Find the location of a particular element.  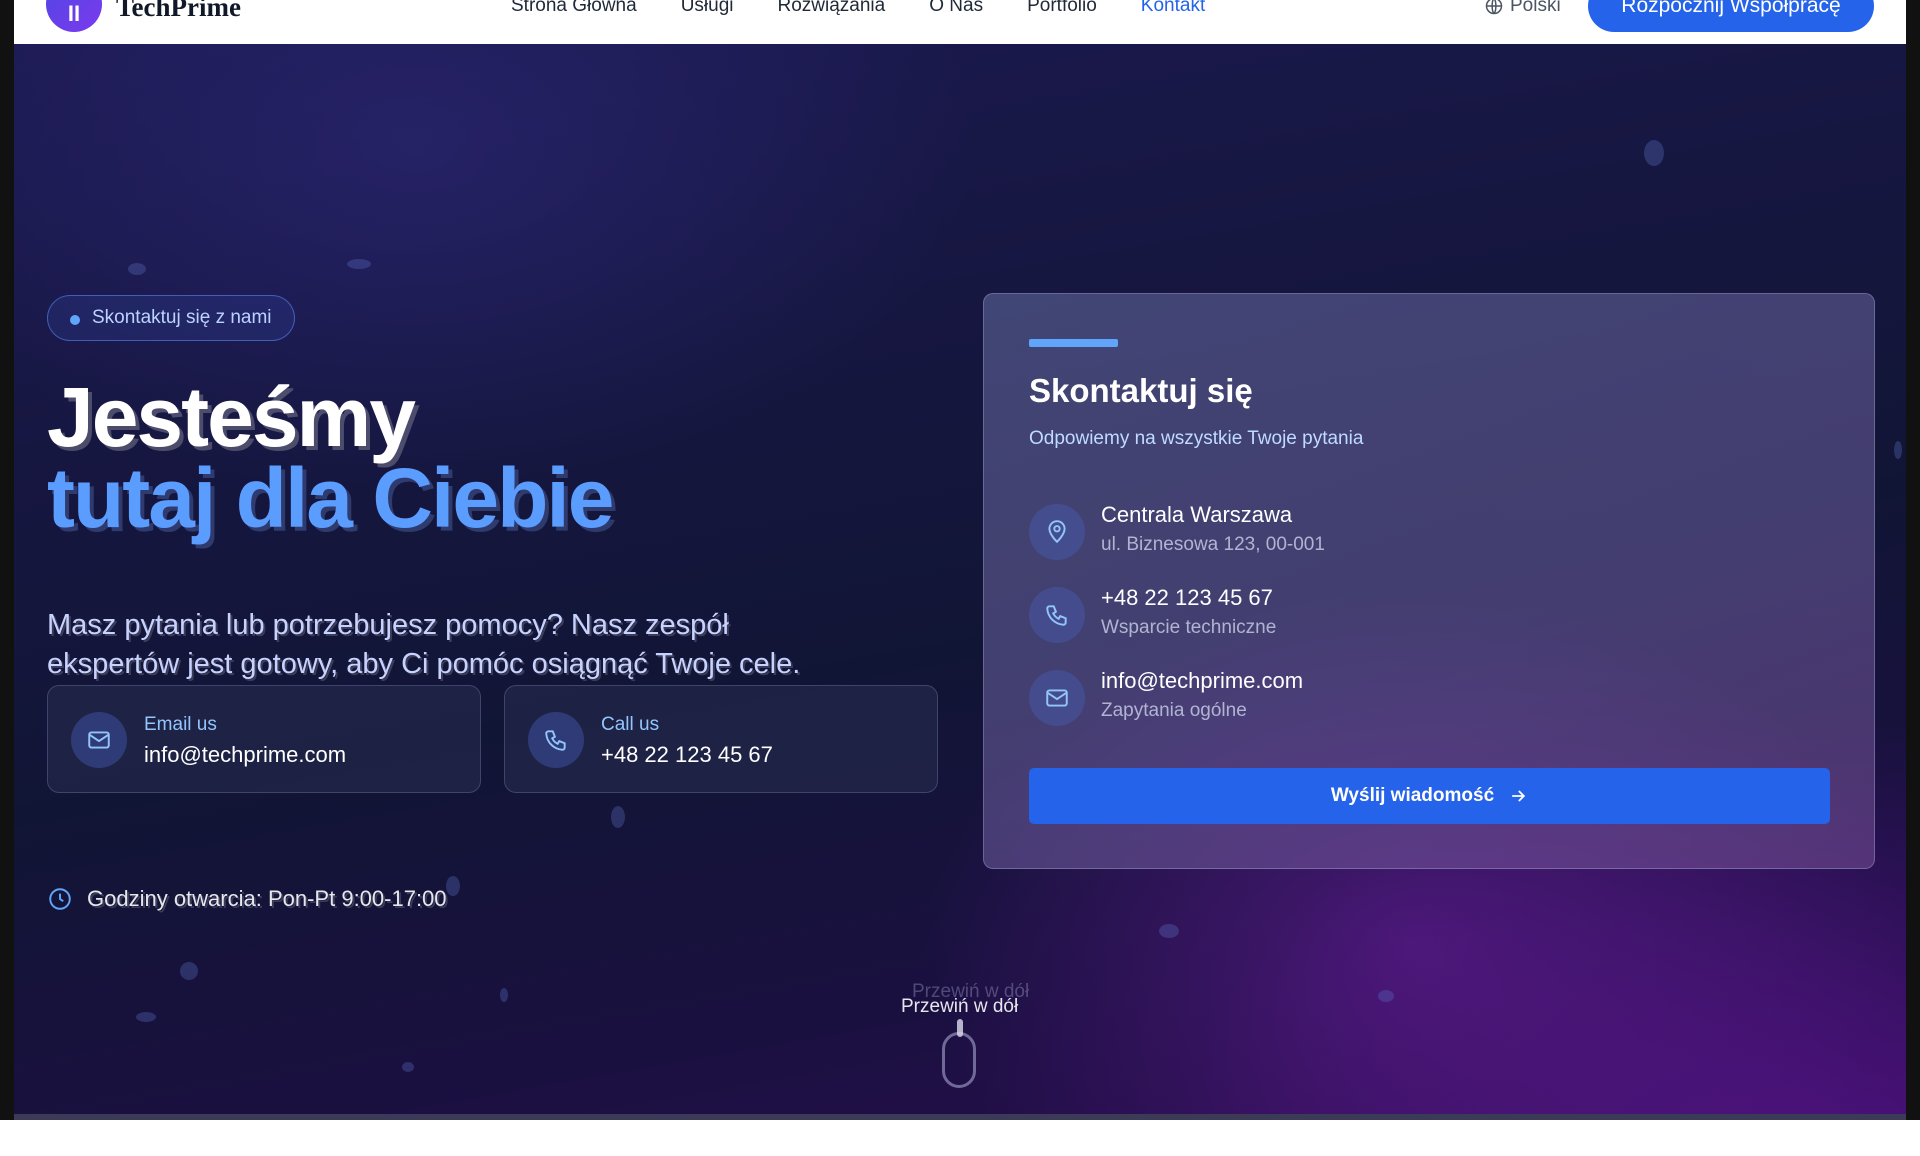

panel-accent-bar is located at coordinates (1073, 343).